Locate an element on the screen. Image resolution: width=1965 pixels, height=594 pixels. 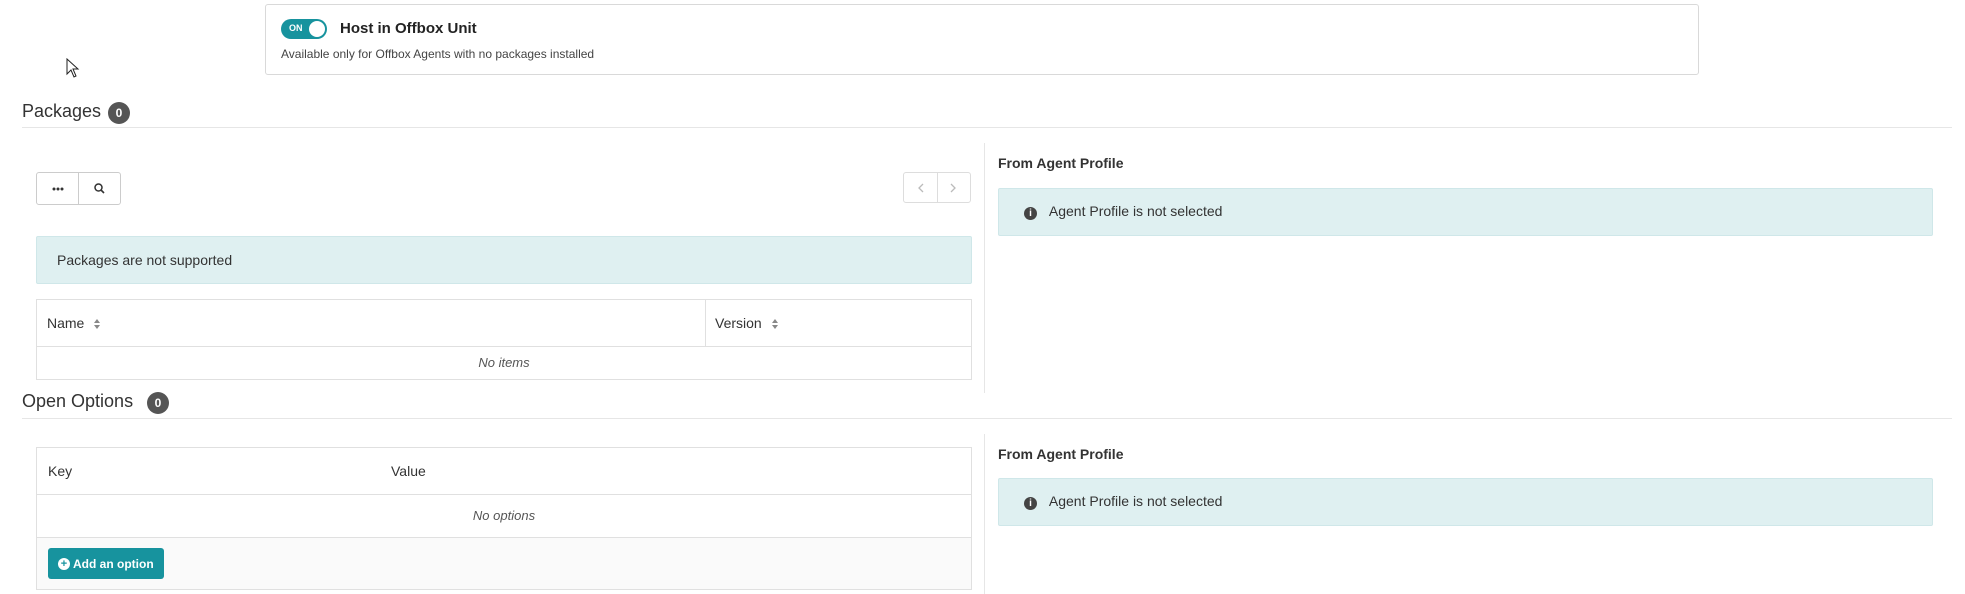
table-footer: + Add an option is located at coordinates (504, 563).